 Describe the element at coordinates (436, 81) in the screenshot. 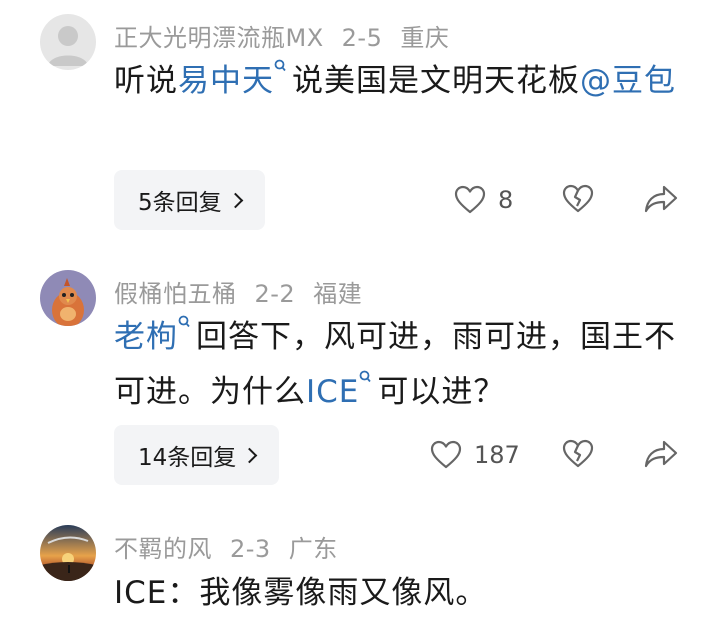

I see `text-fragment: 说美国是文明天花板` at that location.